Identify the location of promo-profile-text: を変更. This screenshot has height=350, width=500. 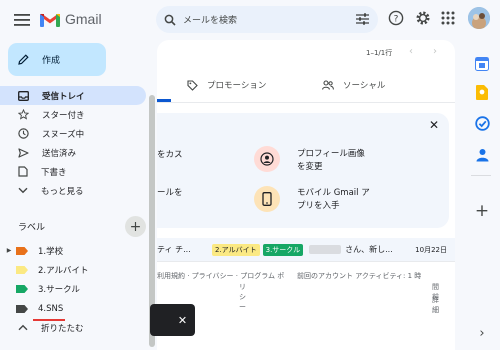
(310, 167).